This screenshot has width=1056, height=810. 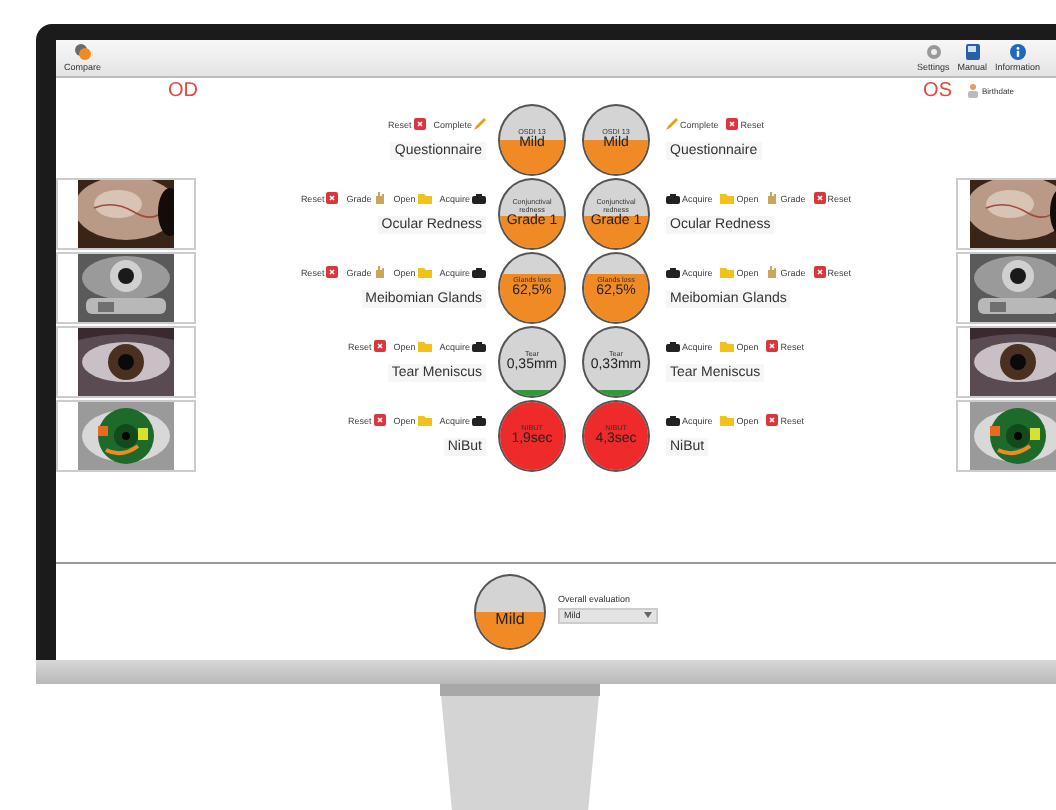 I want to click on caret-icon, so click(x=648, y=615).